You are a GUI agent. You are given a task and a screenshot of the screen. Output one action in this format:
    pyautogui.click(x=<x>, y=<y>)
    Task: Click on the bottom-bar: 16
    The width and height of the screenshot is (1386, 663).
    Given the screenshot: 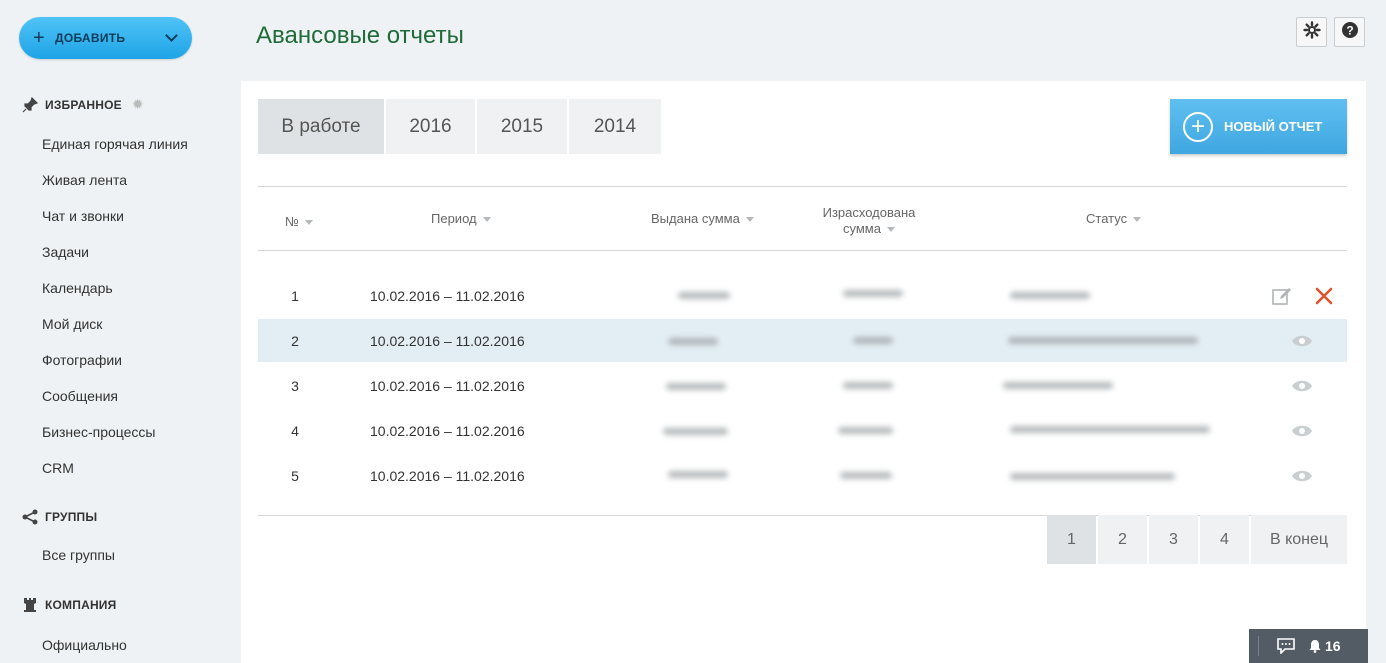 What is the action you would take?
    pyautogui.click(x=1308, y=646)
    